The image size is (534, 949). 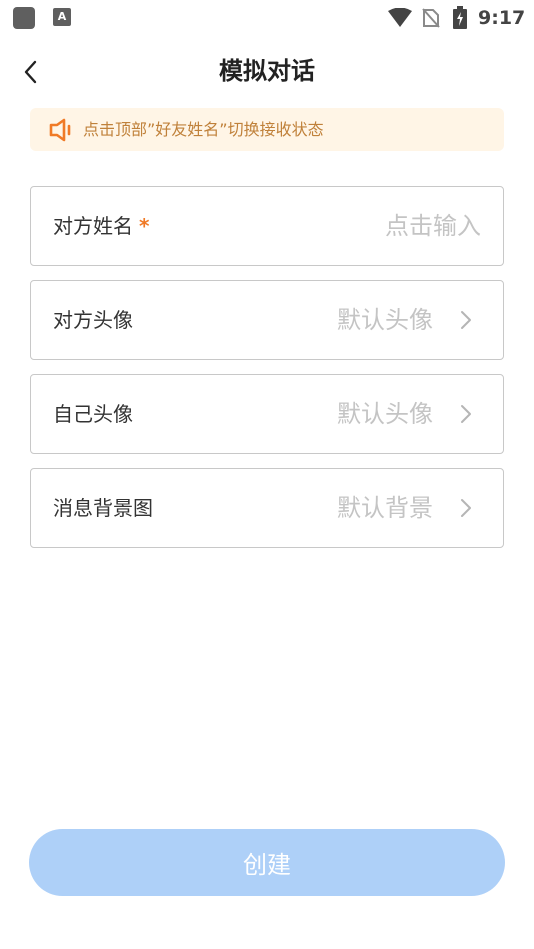 What do you see at coordinates (267, 862) in the screenshot?
I see `create-button: 创建` at bounding box center [267, 862].